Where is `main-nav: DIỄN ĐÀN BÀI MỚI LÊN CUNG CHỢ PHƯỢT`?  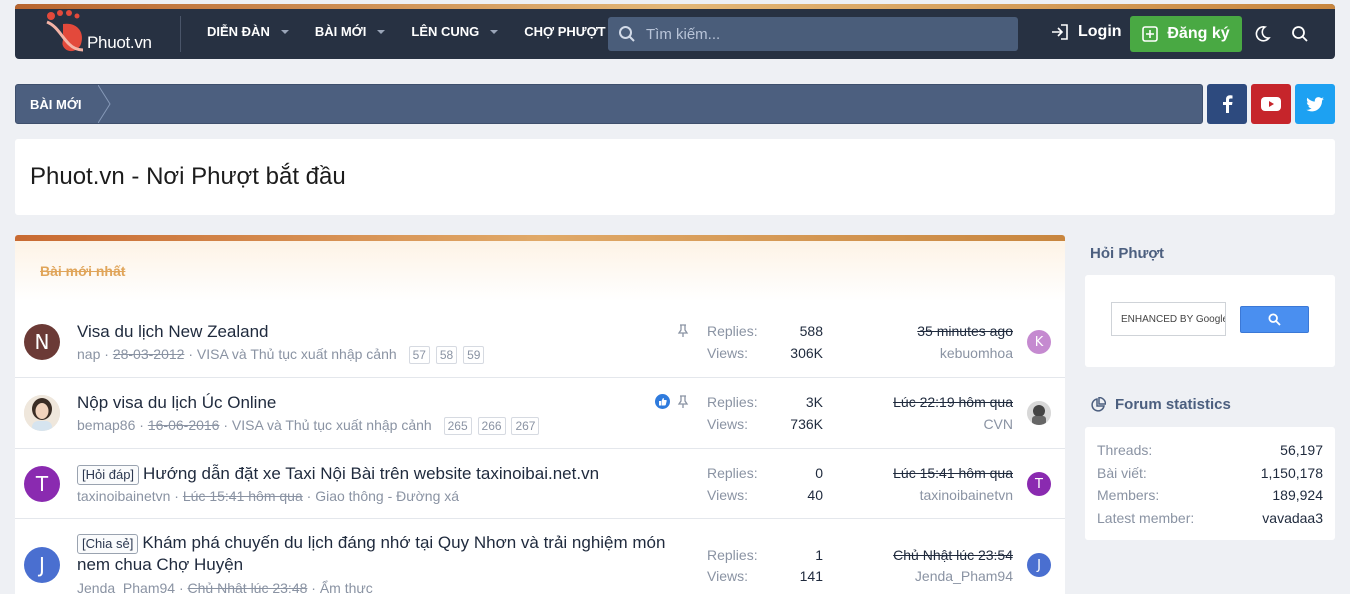
main-nav: DIỄN ĐÀN BÀI MỚI LÊN CUNG CHỢ PHƯỢT is located at coordinates (429, 31).